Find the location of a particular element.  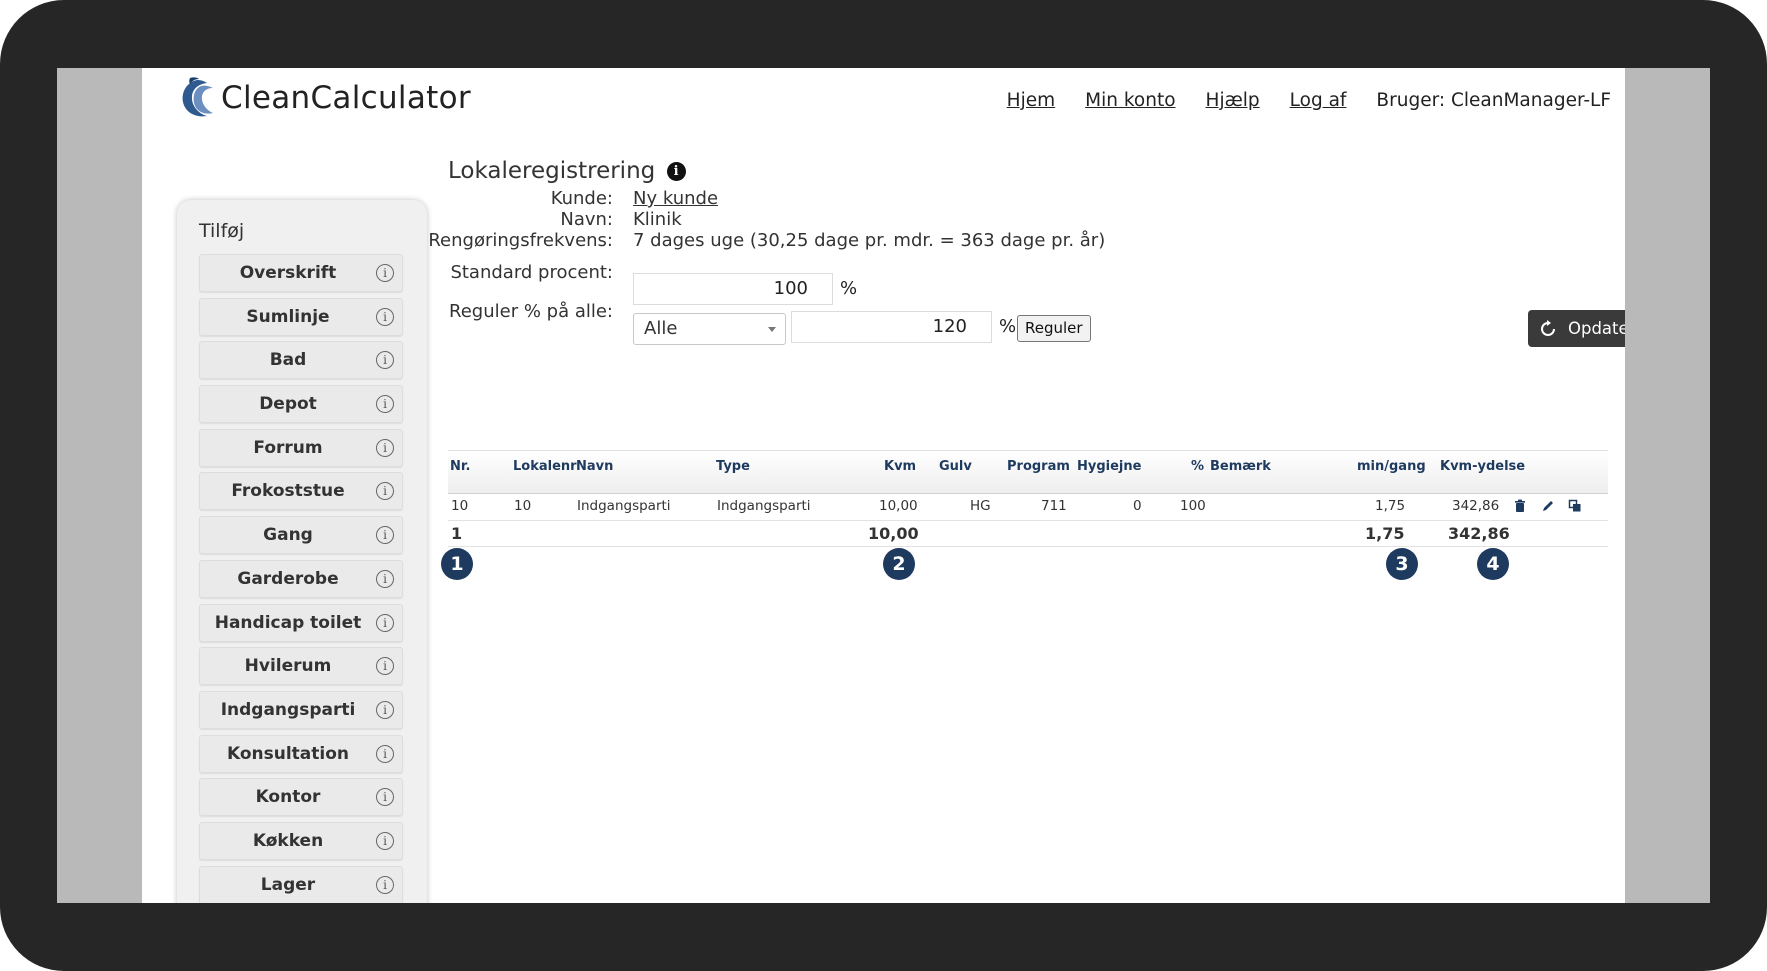

chevron-down-icon is located at coordinates (772, 329).